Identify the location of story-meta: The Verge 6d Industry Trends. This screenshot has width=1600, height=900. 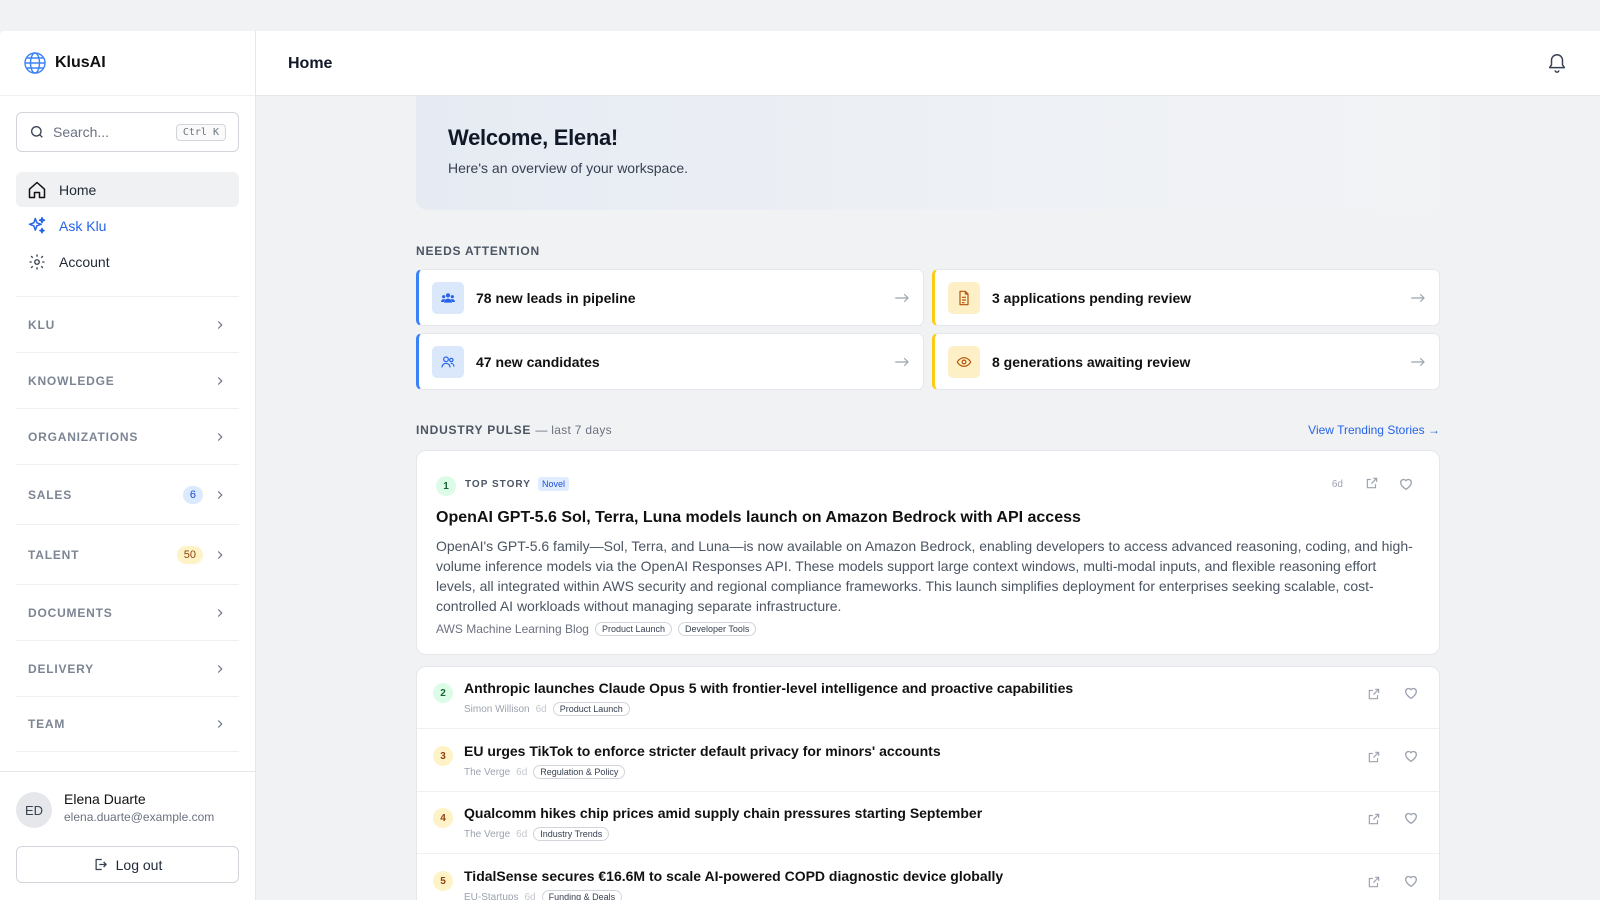
(537, 834).